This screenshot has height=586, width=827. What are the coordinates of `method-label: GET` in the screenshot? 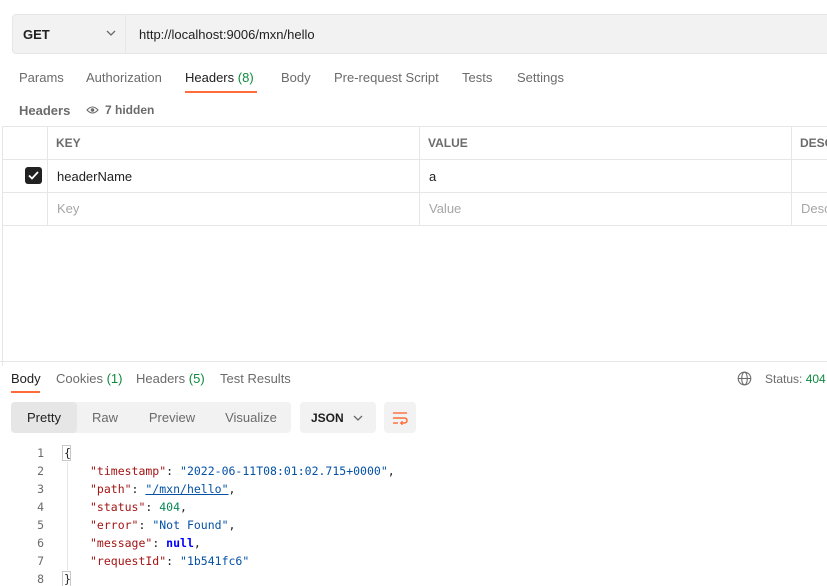 It's located at (36, 34).